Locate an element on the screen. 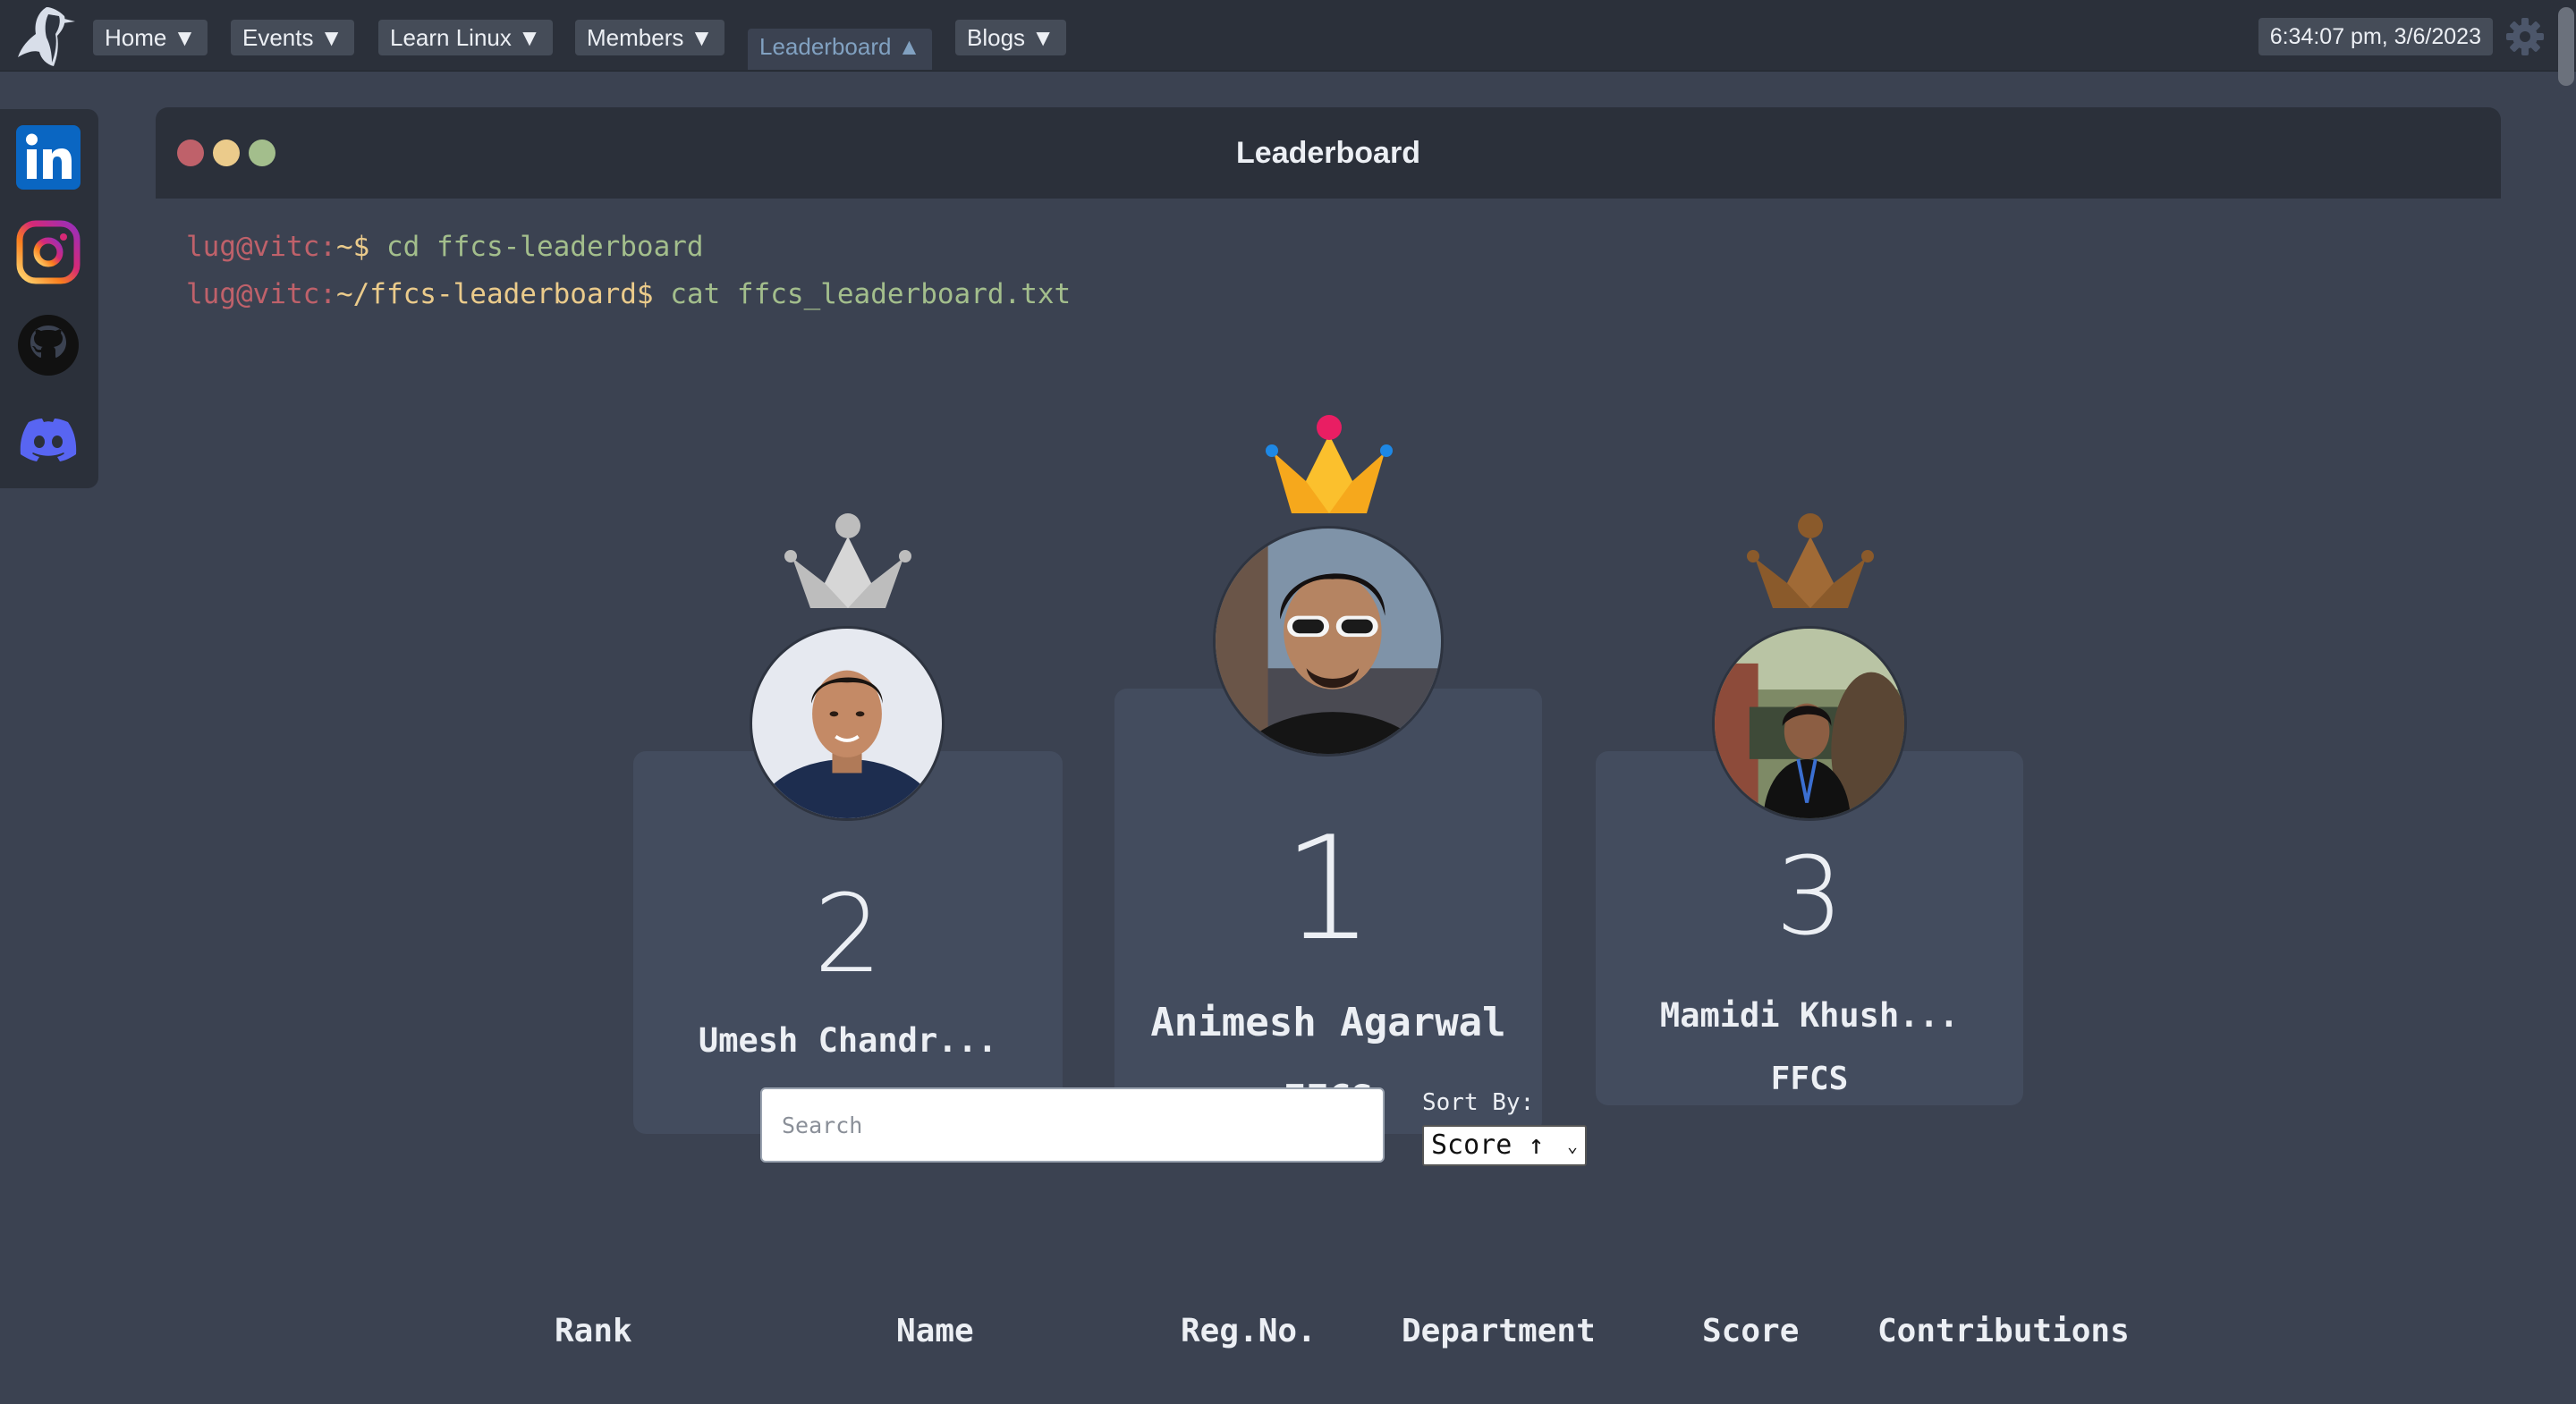 The height and width of the screenshot is (1404, 2576). table-header-regno: Reg.No. is located at coordinates (1249, 1331).